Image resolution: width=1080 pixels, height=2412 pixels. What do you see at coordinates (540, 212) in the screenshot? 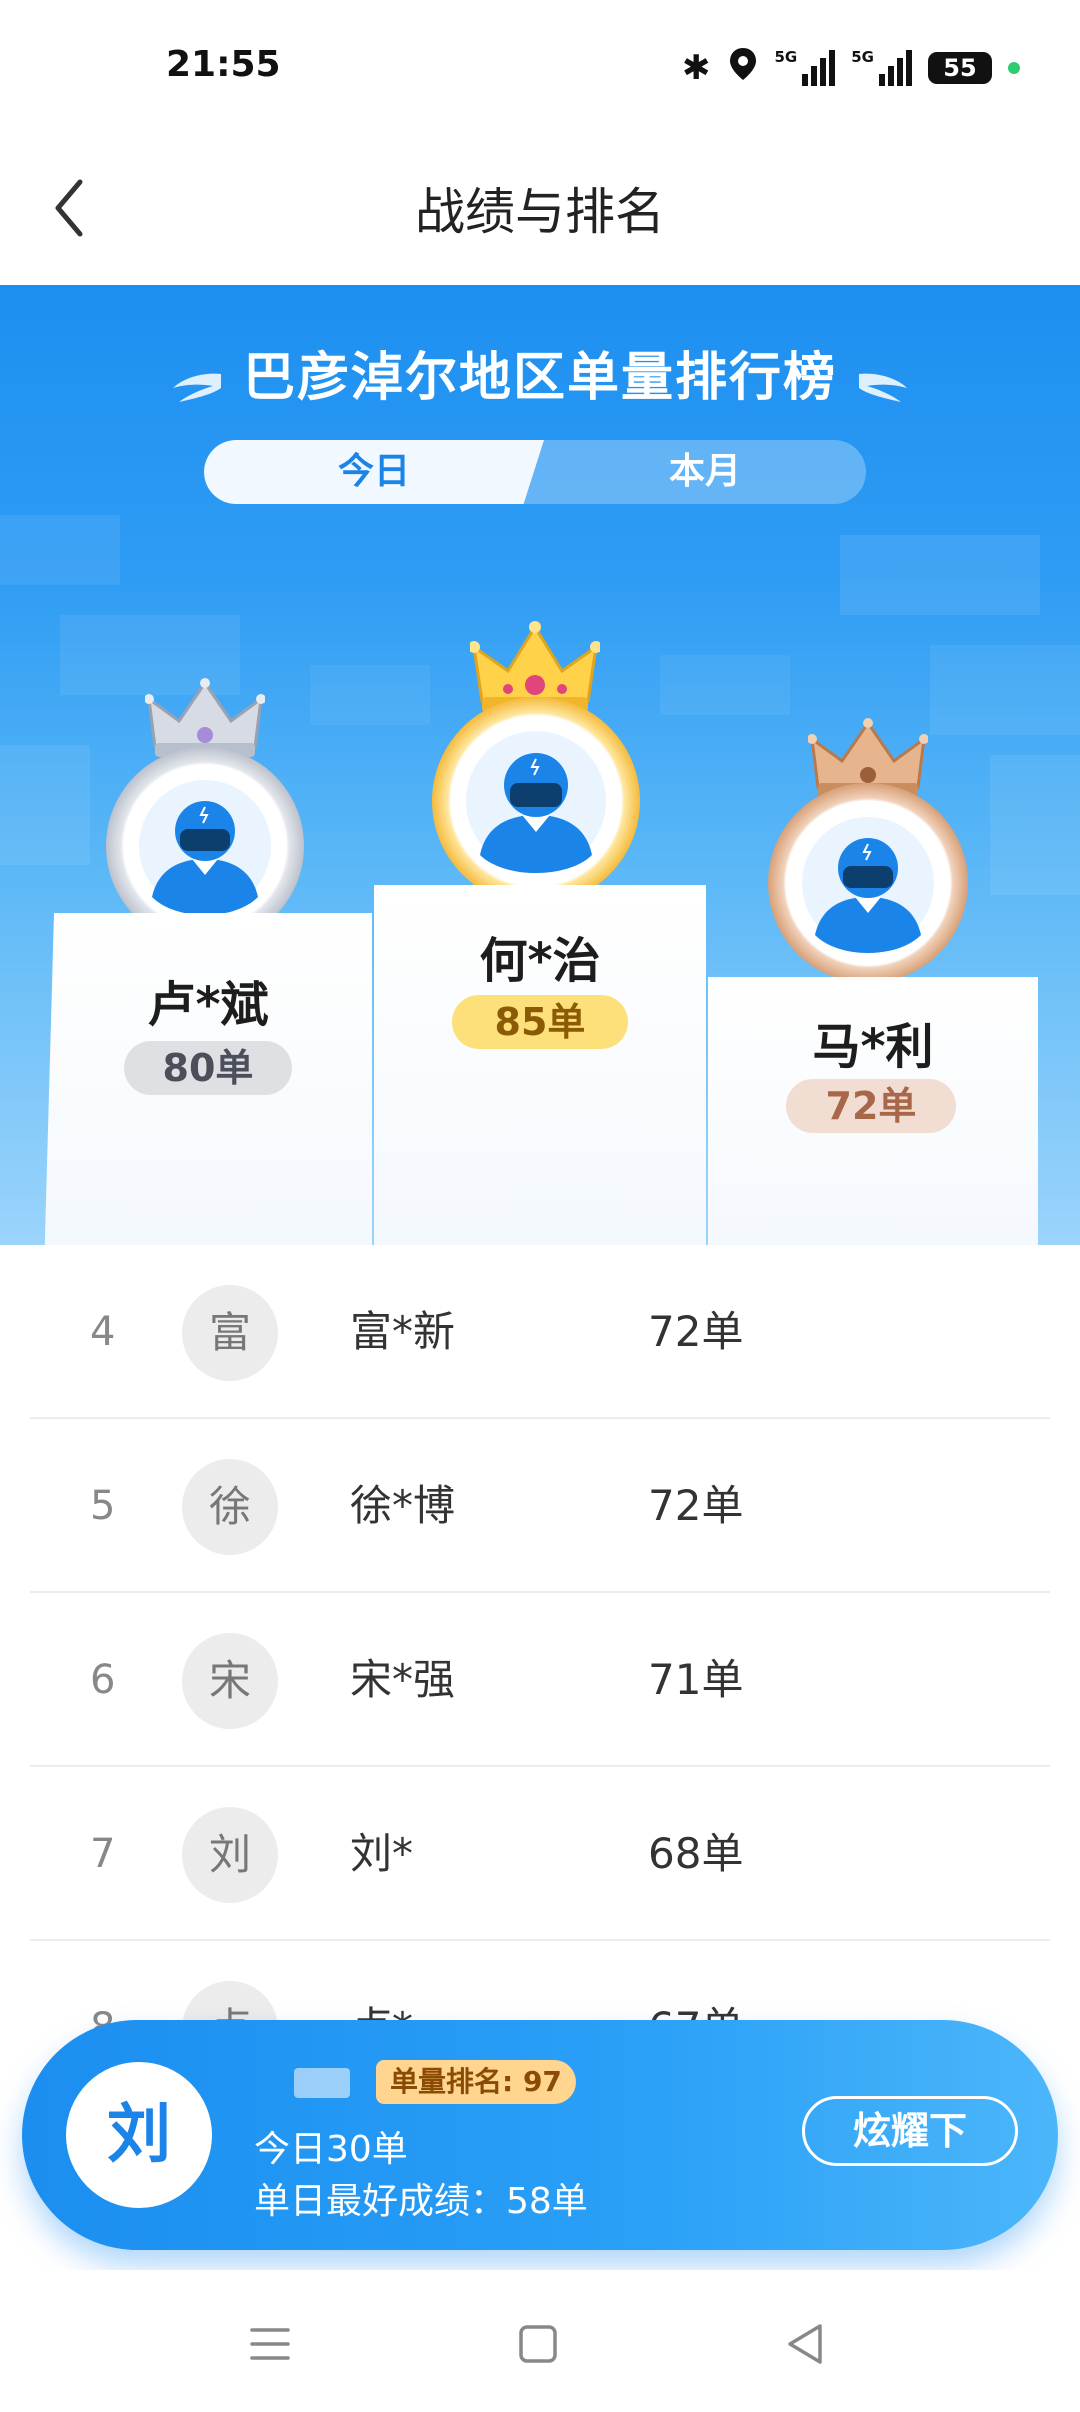
I see `page-title: 战绩与排名` at bounding box center [540, 212].